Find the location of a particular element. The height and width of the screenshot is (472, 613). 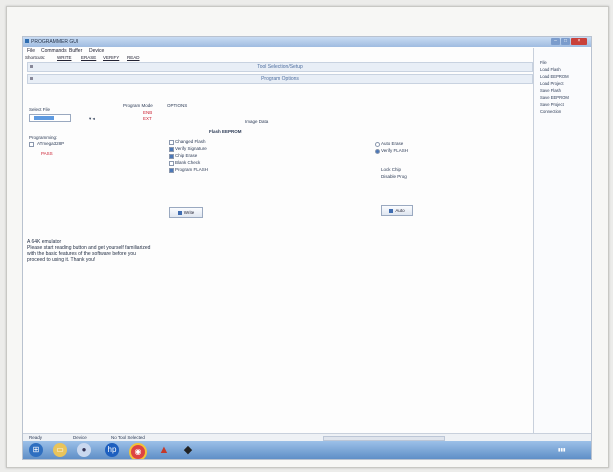

sidebar-item-save-project: Save Project is located at coordinates (552, 104).